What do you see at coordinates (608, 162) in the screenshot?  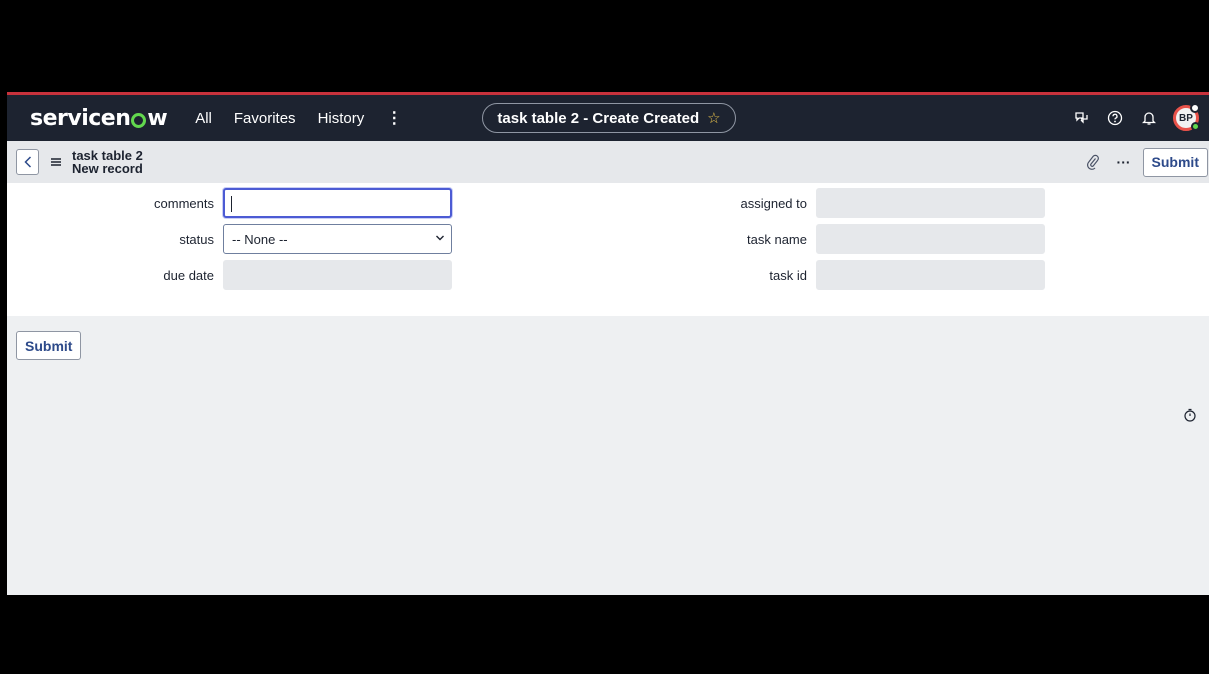 I see `form-header: task table 2 New record ··· Submit` at bounding box center [608, 162].